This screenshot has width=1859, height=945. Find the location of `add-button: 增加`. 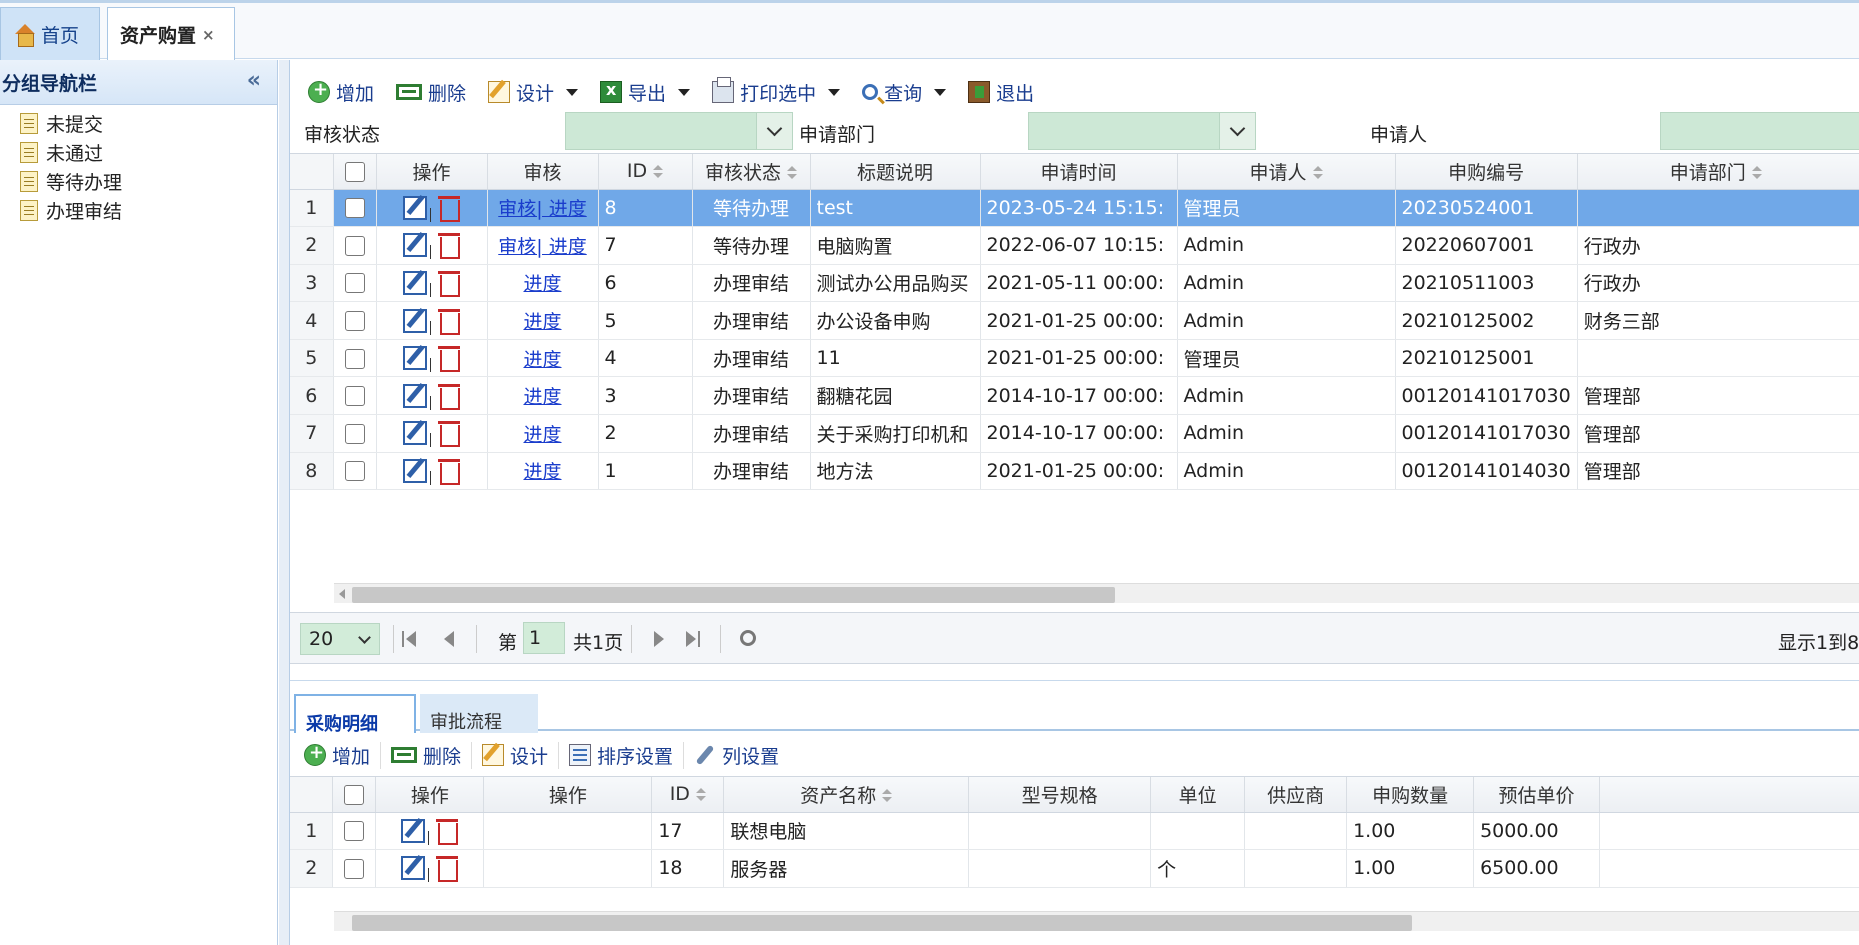

add-button: 增加 is located at coordinates (341, 92).